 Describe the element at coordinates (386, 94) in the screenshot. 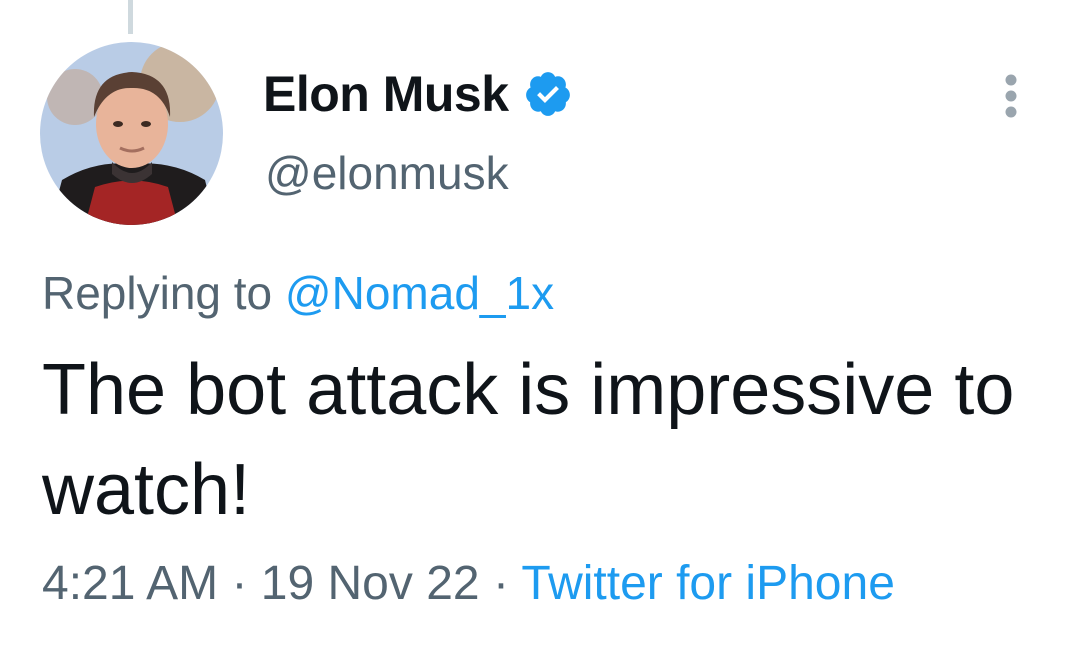

I see `author-display-name: Elon Musk` at that location.